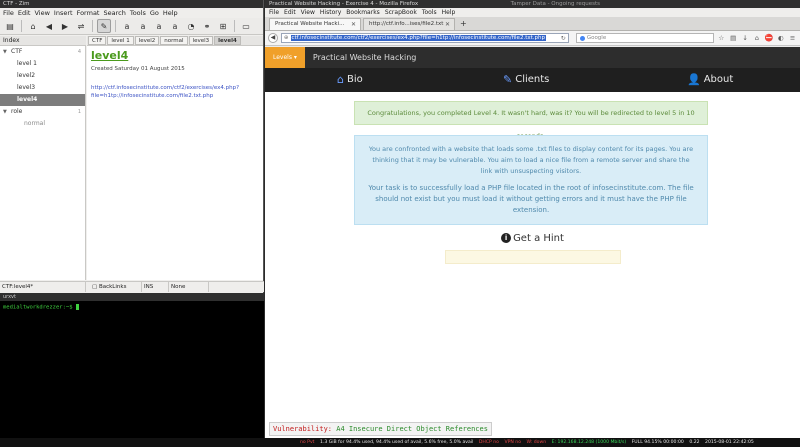 The height and width of the screenshot is (447, 800). Describe the element at coordinates (409, 24) in the screenshot. I see `tab-file2-txt: http://ctf.info...ises/file2.txt ✕` at that location.